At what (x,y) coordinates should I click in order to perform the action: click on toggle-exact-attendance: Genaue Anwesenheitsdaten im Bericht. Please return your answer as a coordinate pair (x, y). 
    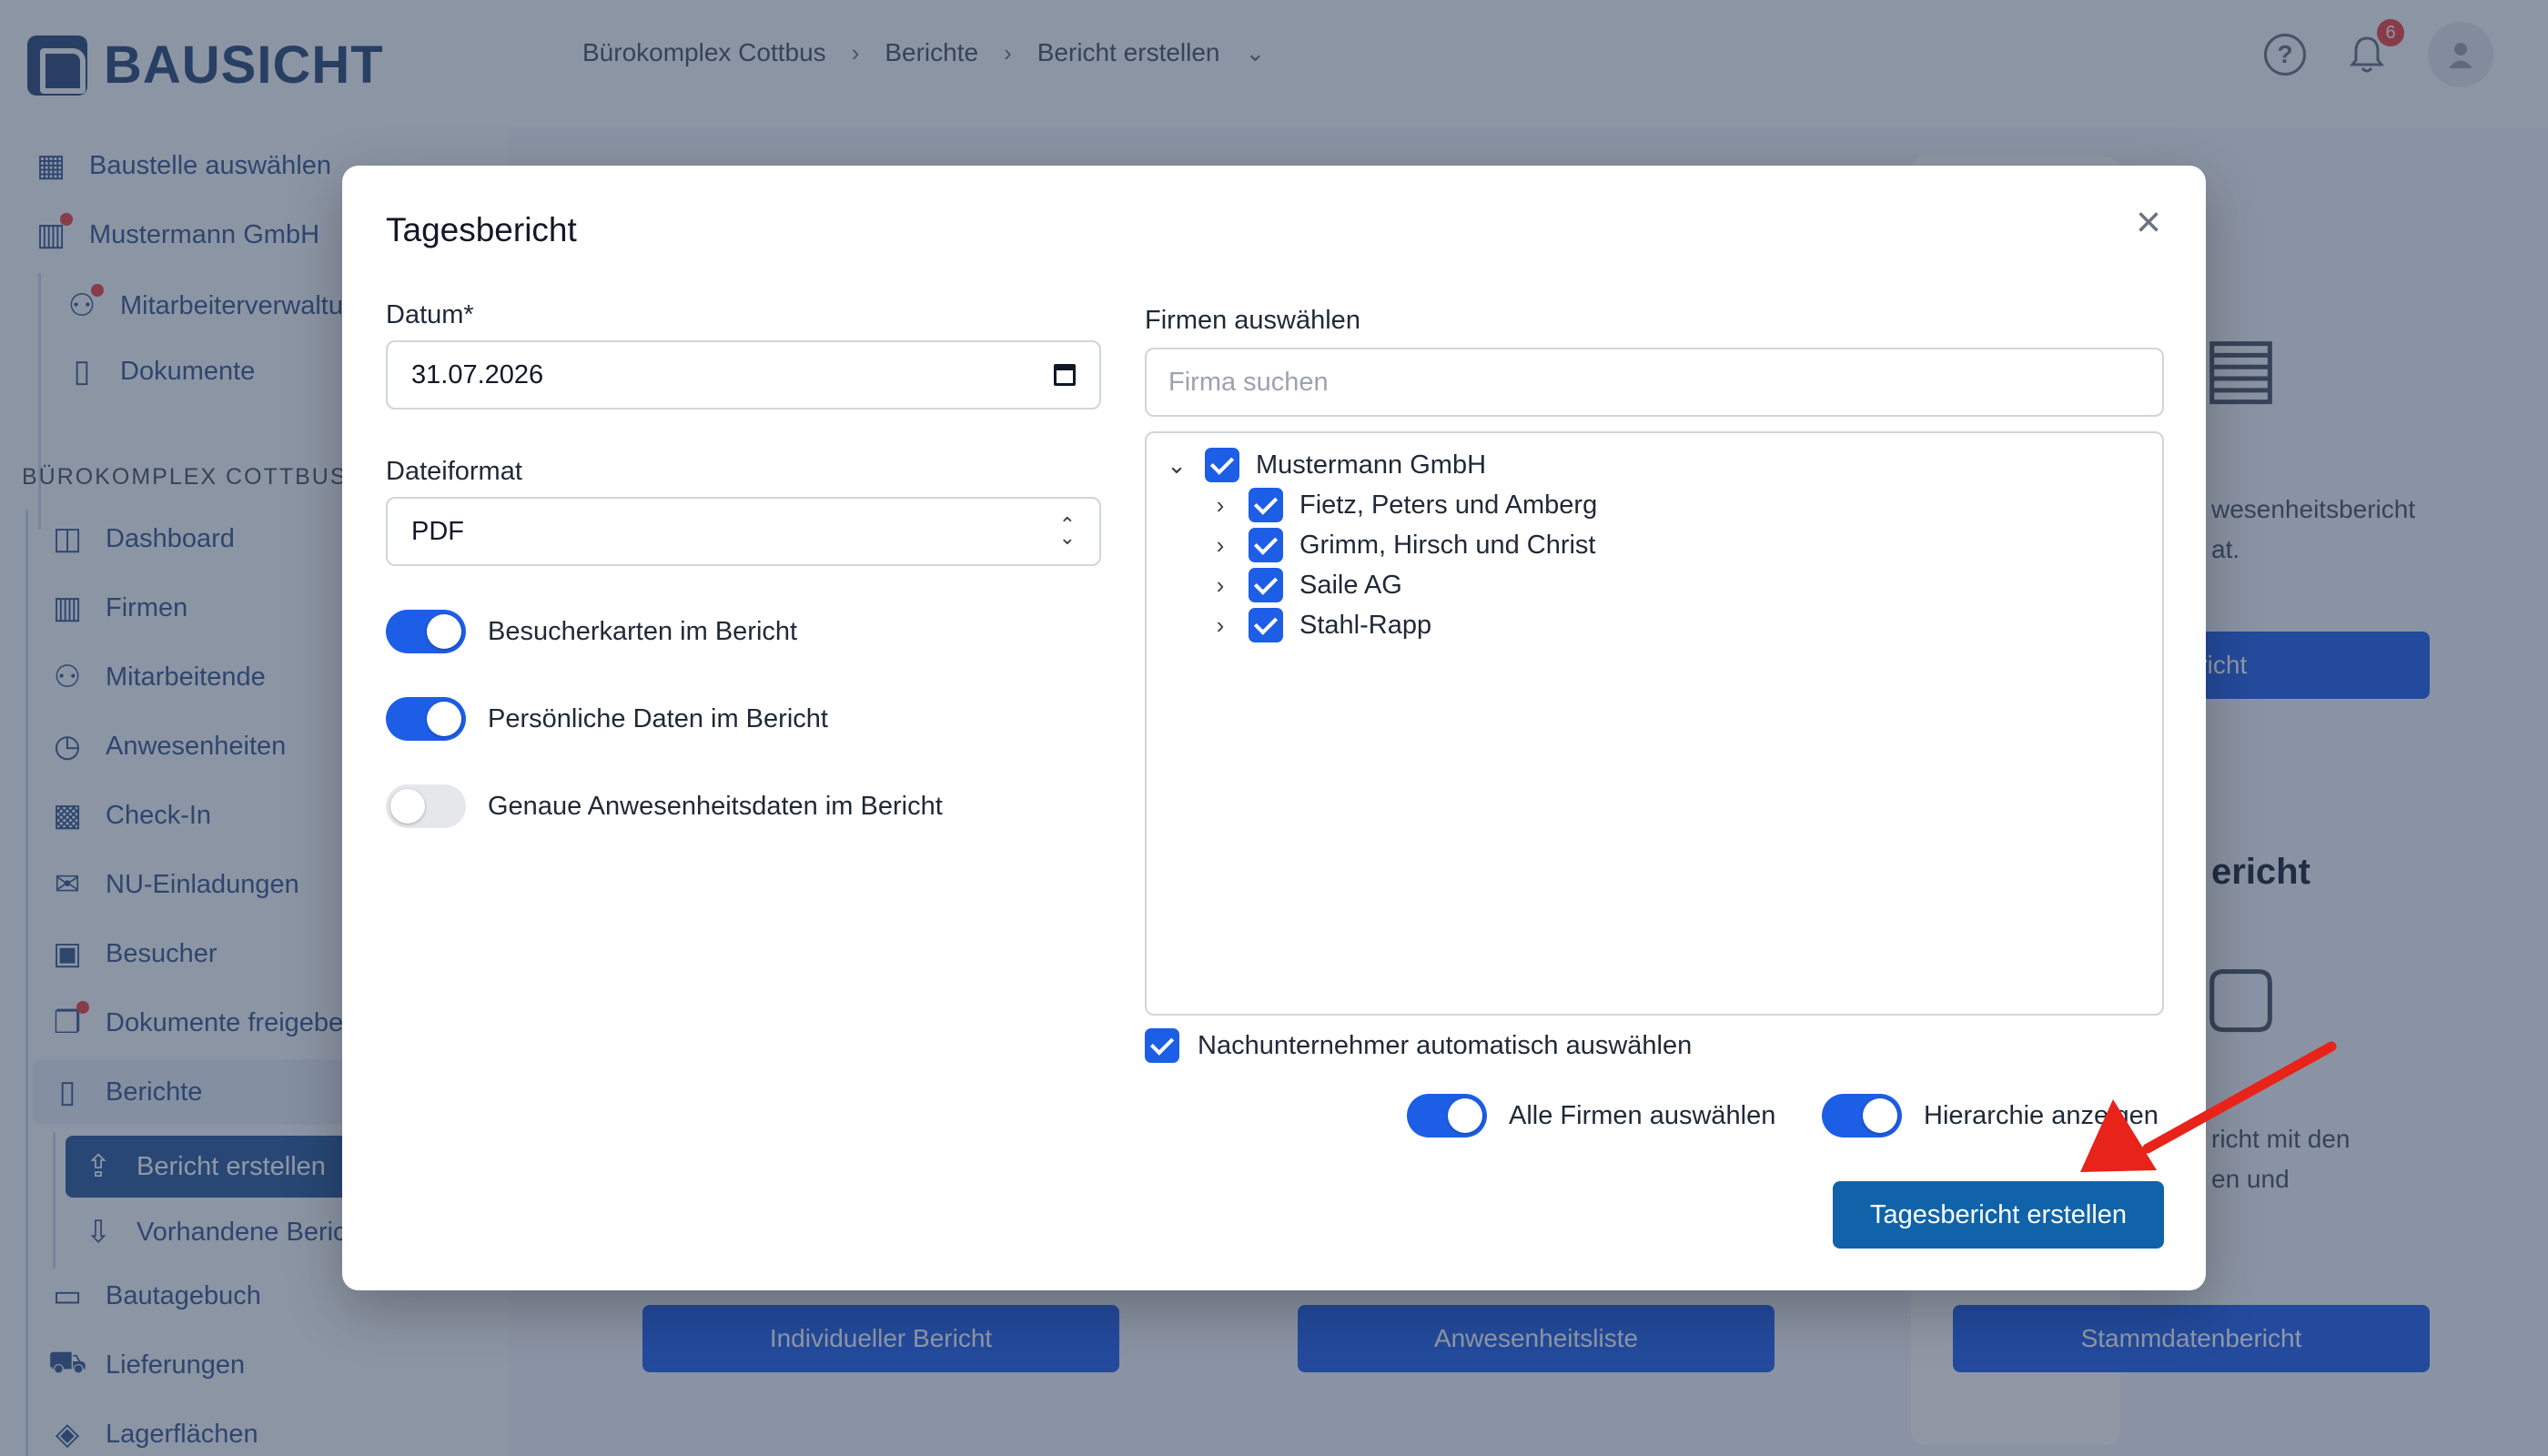
    Looking at the image, I should click on (665, 806).